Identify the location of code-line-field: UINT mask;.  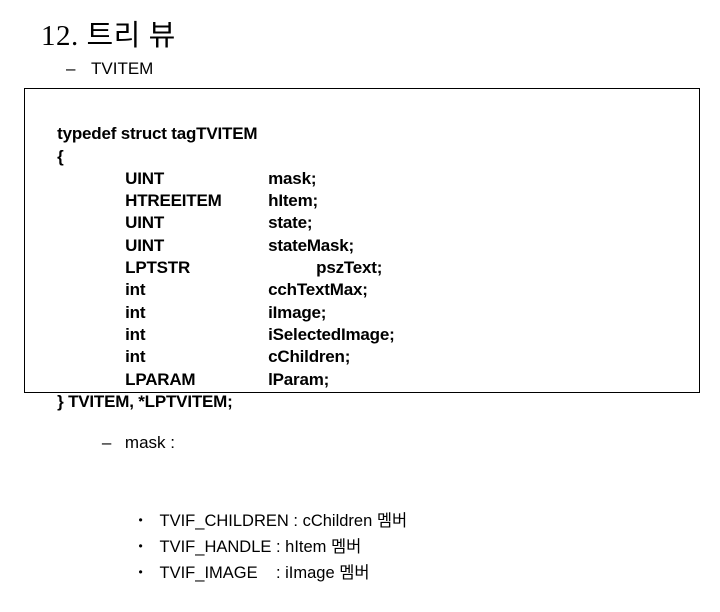
(364, 167).